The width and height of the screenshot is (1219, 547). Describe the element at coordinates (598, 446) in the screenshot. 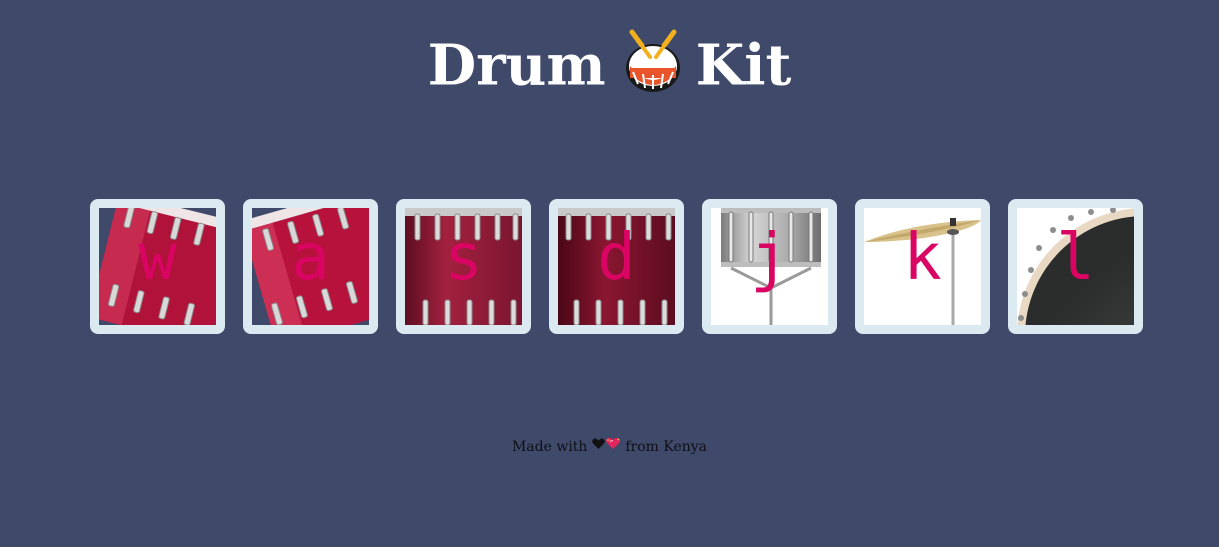

I see `black-heart-icon` at that location.